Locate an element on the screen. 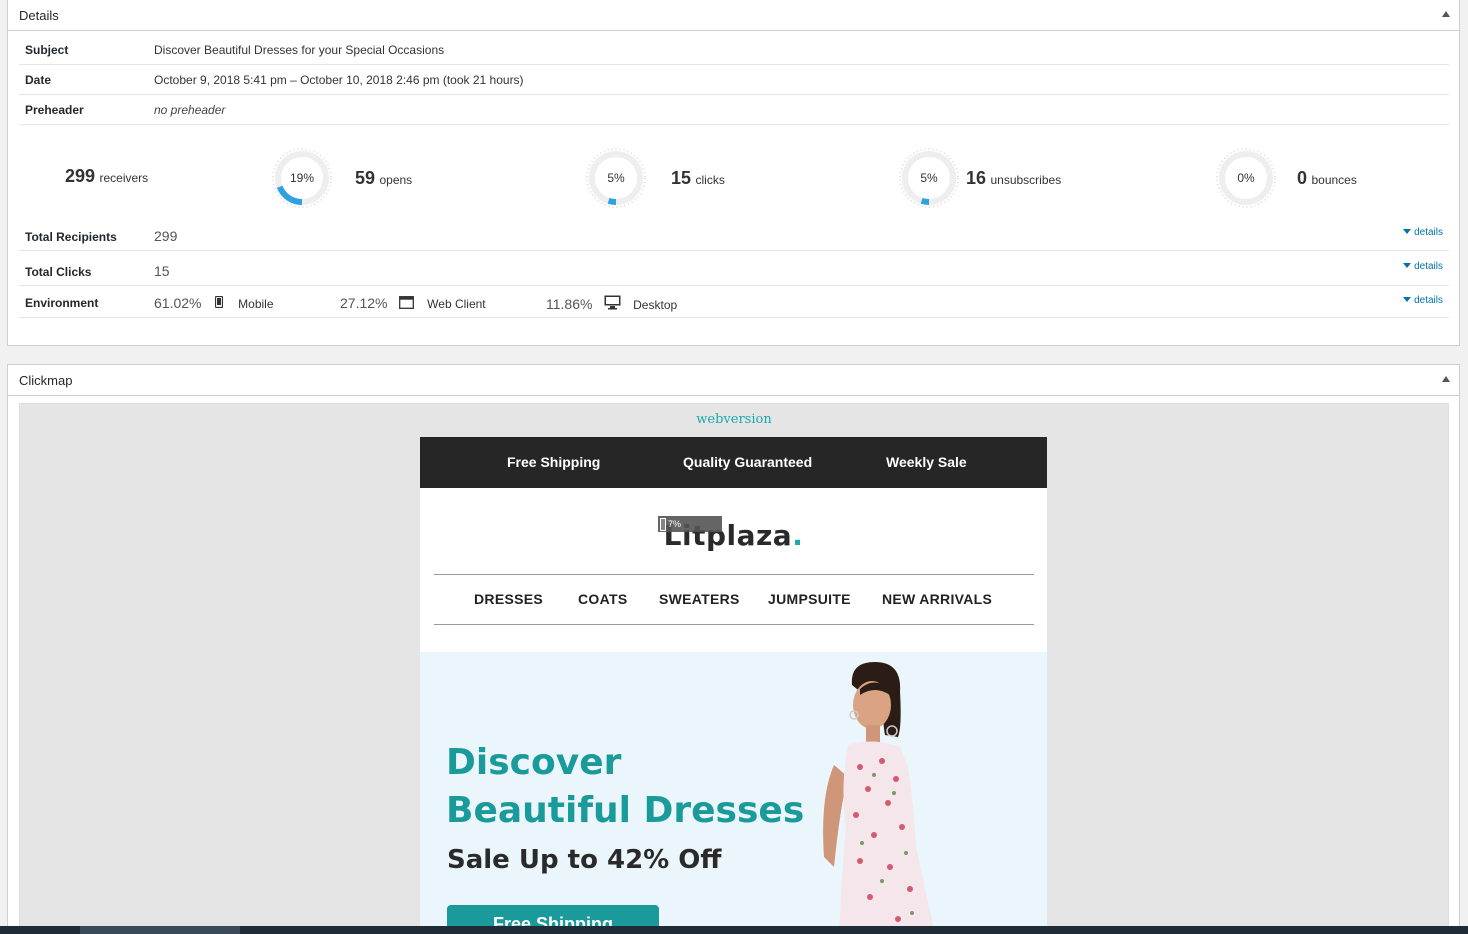 Image resolution: width=1468 pixels, height=934 pixels. bounces-count: 0 is located at coordinates (1302, 178).